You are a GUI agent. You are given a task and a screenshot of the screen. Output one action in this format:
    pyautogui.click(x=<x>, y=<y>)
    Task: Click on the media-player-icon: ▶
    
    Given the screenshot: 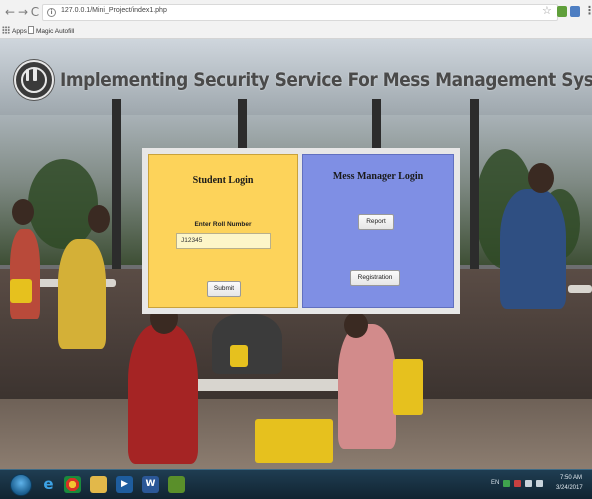 What is the action you would take?
    pyautogui.click(x=124, y=484)
    